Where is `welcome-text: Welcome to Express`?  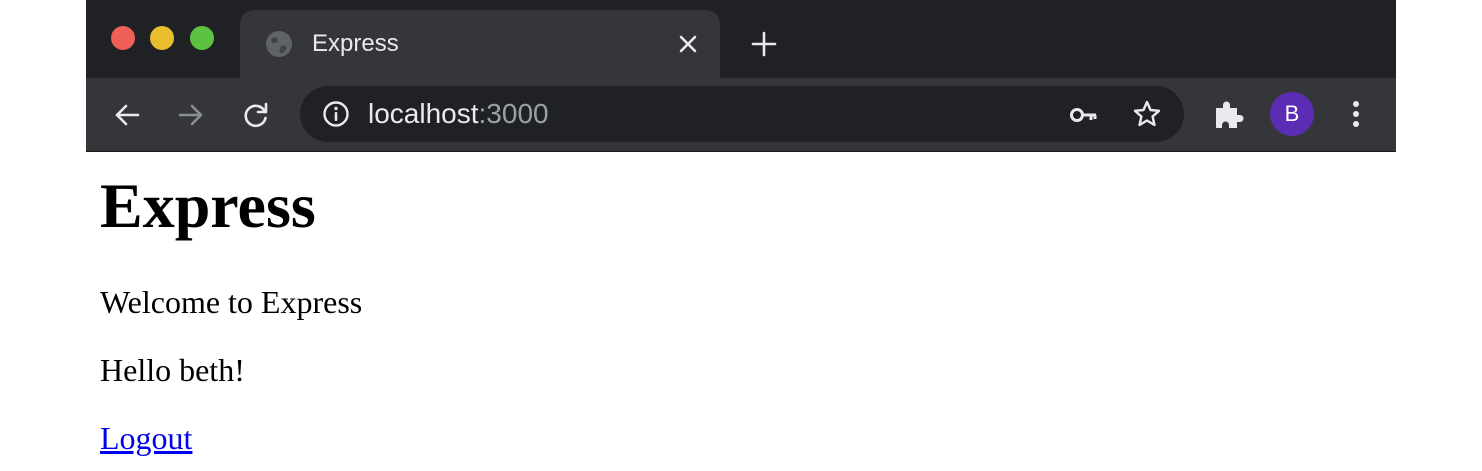
welcome-text: Welcome to Express is located at coordinates (231, 302).